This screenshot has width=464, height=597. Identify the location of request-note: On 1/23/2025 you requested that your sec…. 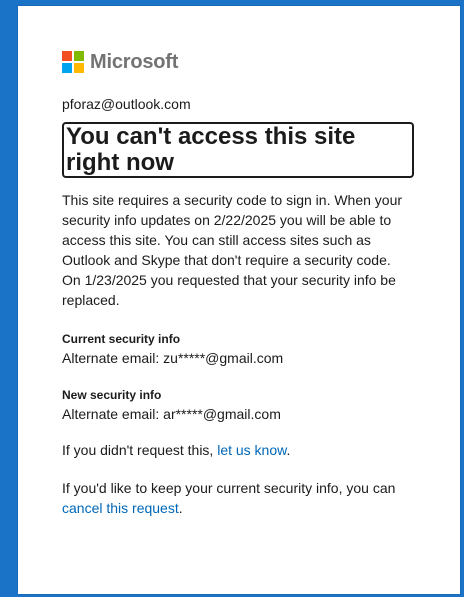
(229, 290).